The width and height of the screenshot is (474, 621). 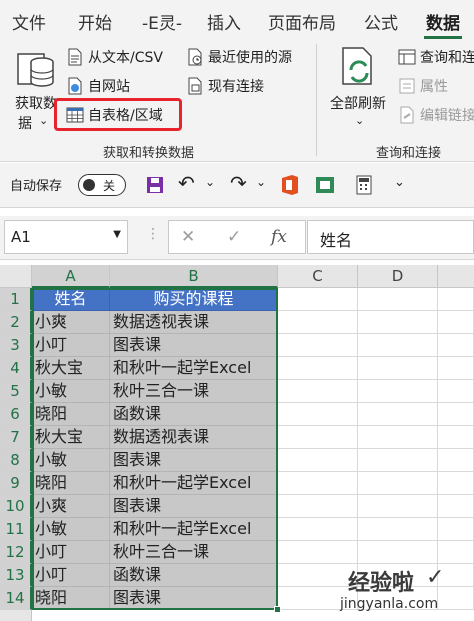 What do you see at coordinates (66, 237) in the screenshot?
I see `name-box: A1 ▼` at bounding box center [66, 237].